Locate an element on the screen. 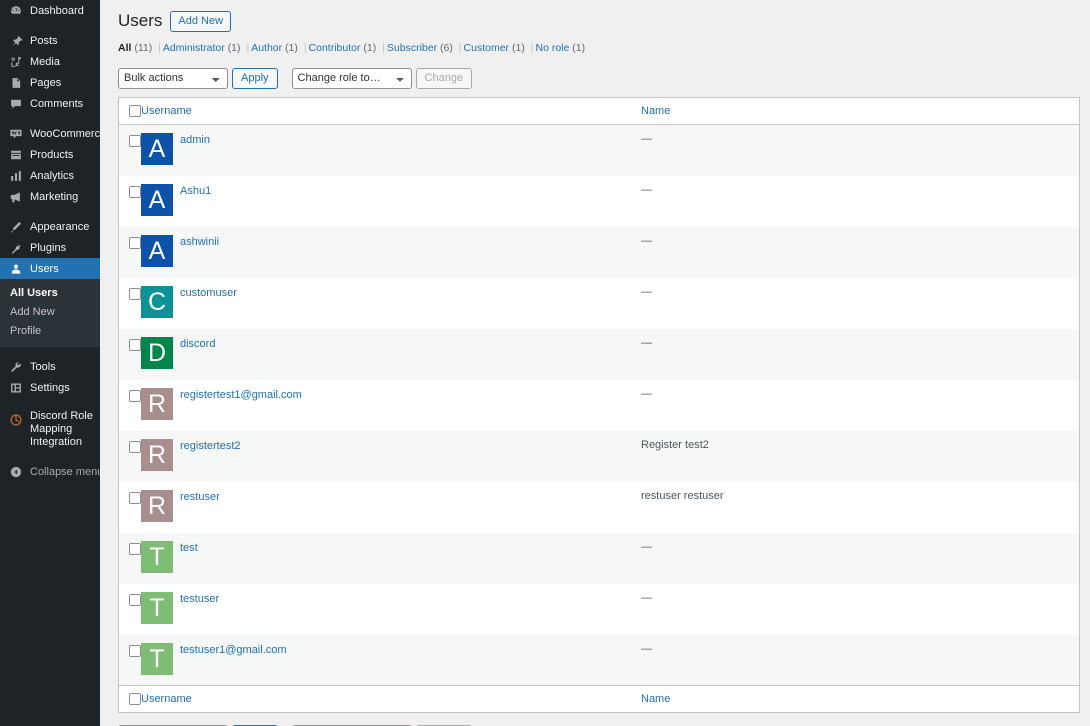  column-header-username-top: Username is located at coordinates (391, 111).